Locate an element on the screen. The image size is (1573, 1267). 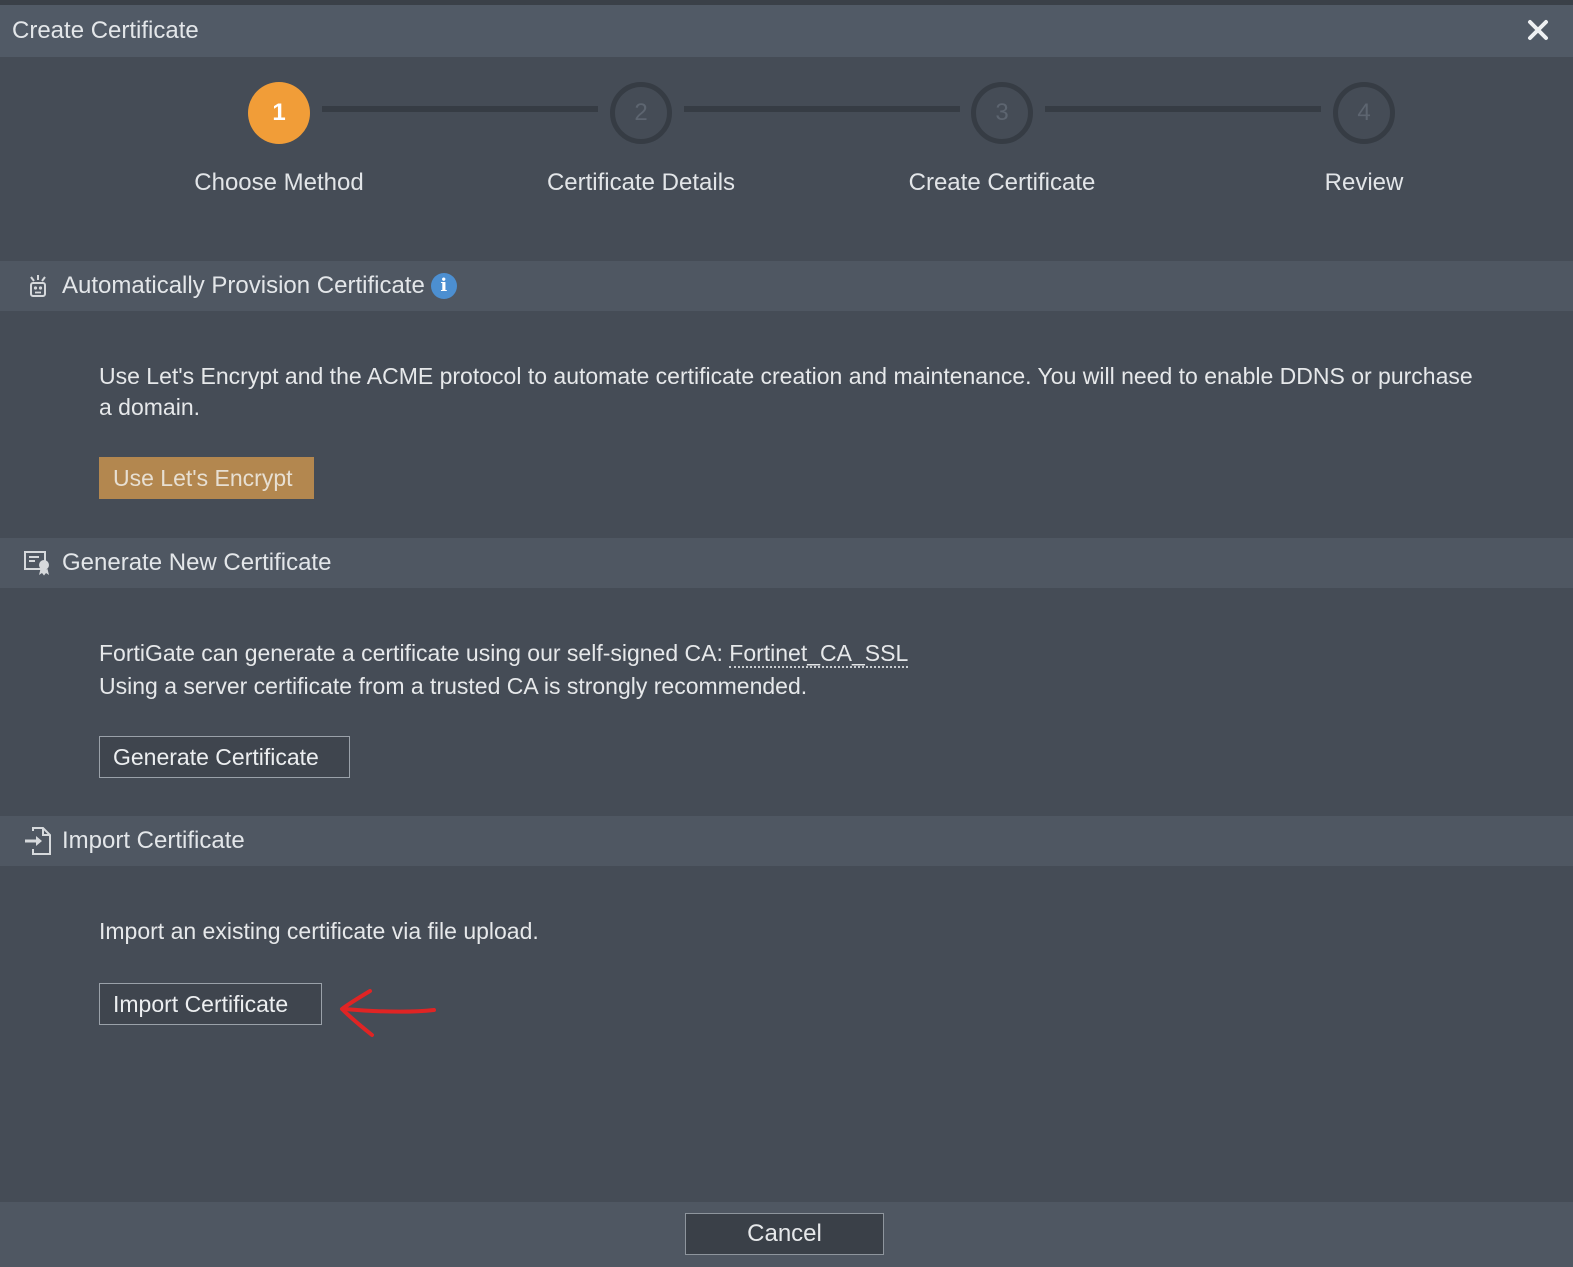
close-button is located at coordinates (1538, 30).